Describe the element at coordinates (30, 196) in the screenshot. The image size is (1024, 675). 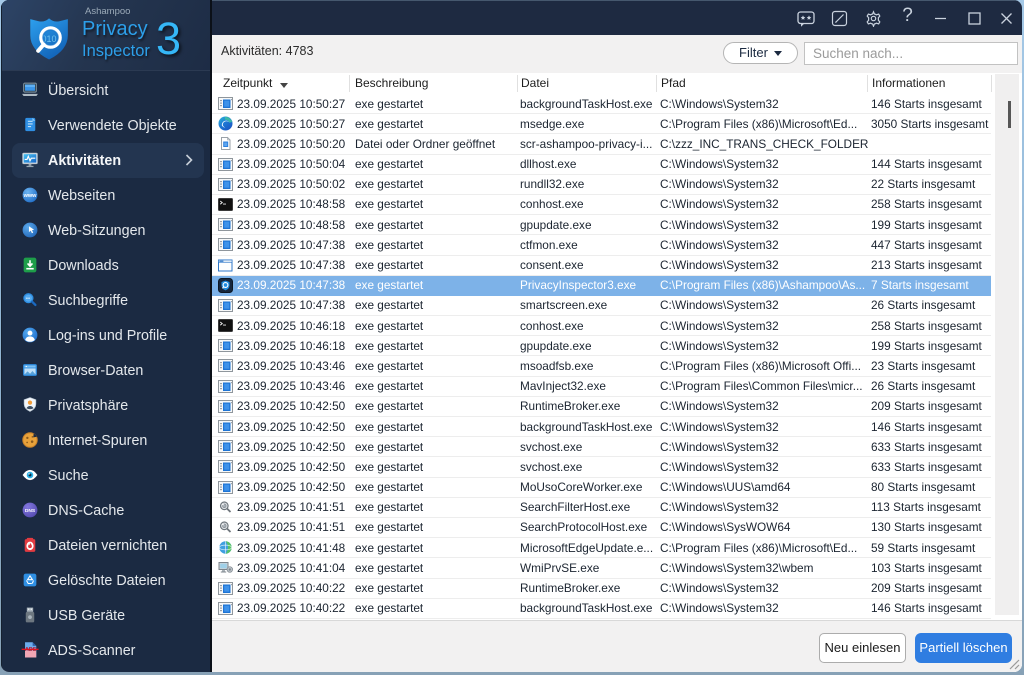
I see `svg-text: www` at that location.